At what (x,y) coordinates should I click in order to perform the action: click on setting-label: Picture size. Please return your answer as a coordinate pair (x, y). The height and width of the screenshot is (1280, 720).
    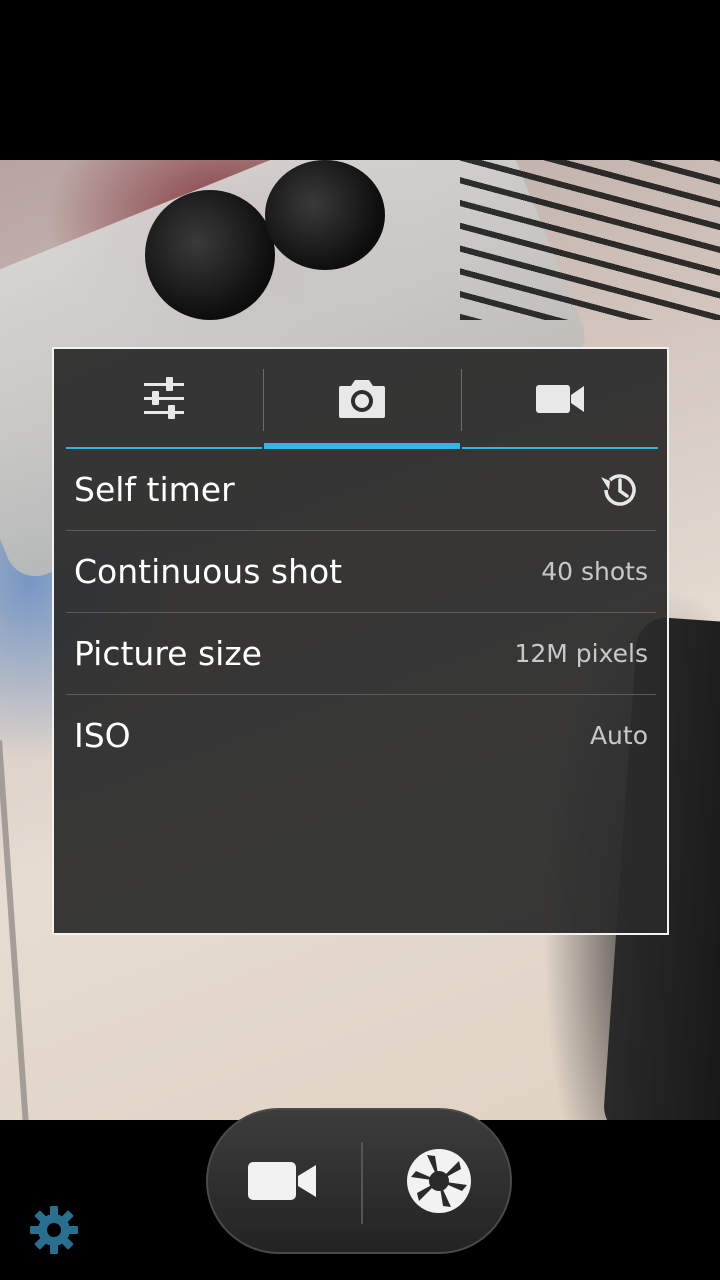
    Looking at the image, I should click on (168, 653).